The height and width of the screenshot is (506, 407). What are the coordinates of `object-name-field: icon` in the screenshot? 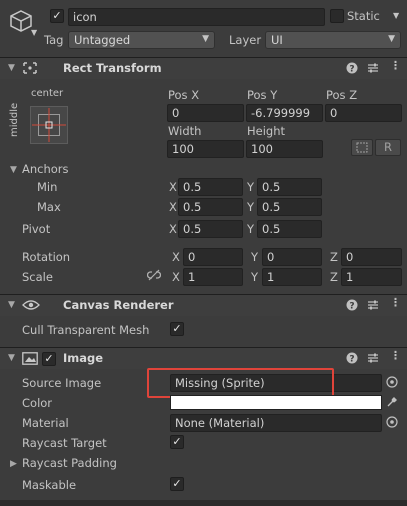 It's located at (196, 17).